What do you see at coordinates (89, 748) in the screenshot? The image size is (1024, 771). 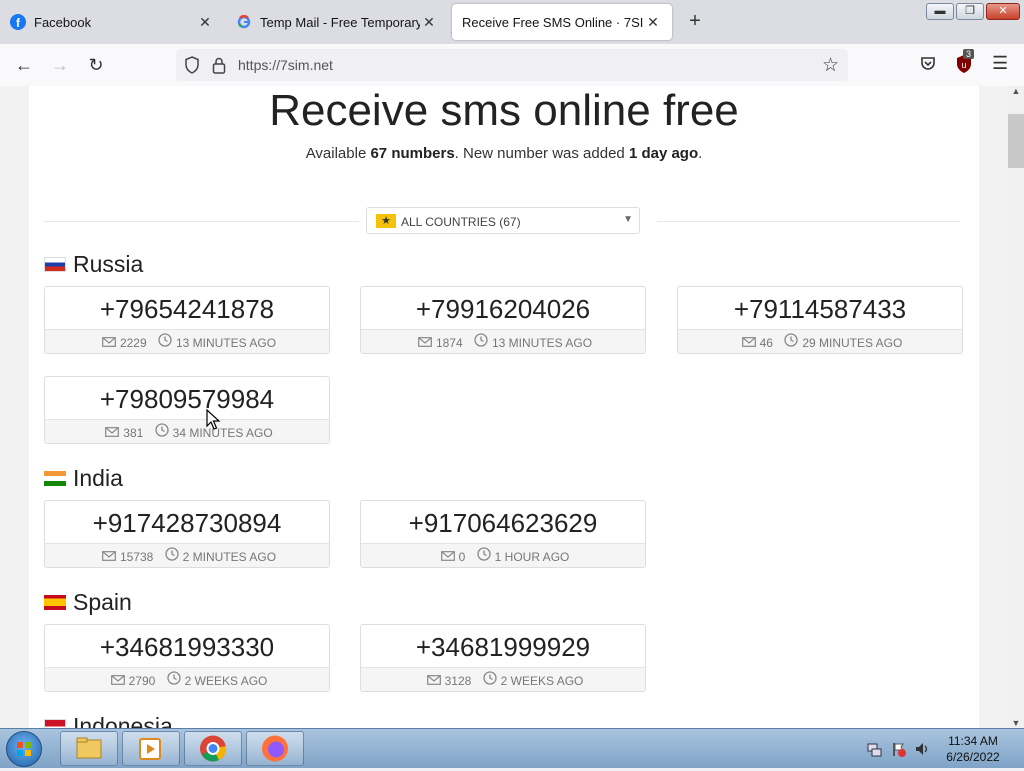 I see `explorer-taskbar-icon` at bounding box center [89, 748].